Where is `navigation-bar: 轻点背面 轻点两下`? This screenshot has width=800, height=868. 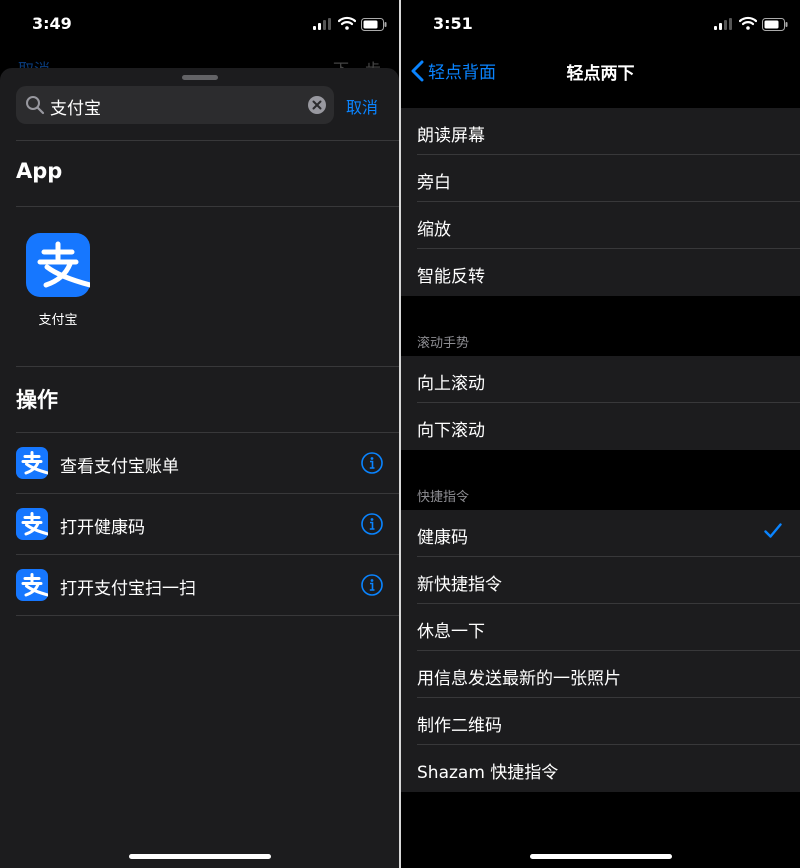 navigation-bar: 轻点背面 轻点两下 is located at coordinates (600, 70).